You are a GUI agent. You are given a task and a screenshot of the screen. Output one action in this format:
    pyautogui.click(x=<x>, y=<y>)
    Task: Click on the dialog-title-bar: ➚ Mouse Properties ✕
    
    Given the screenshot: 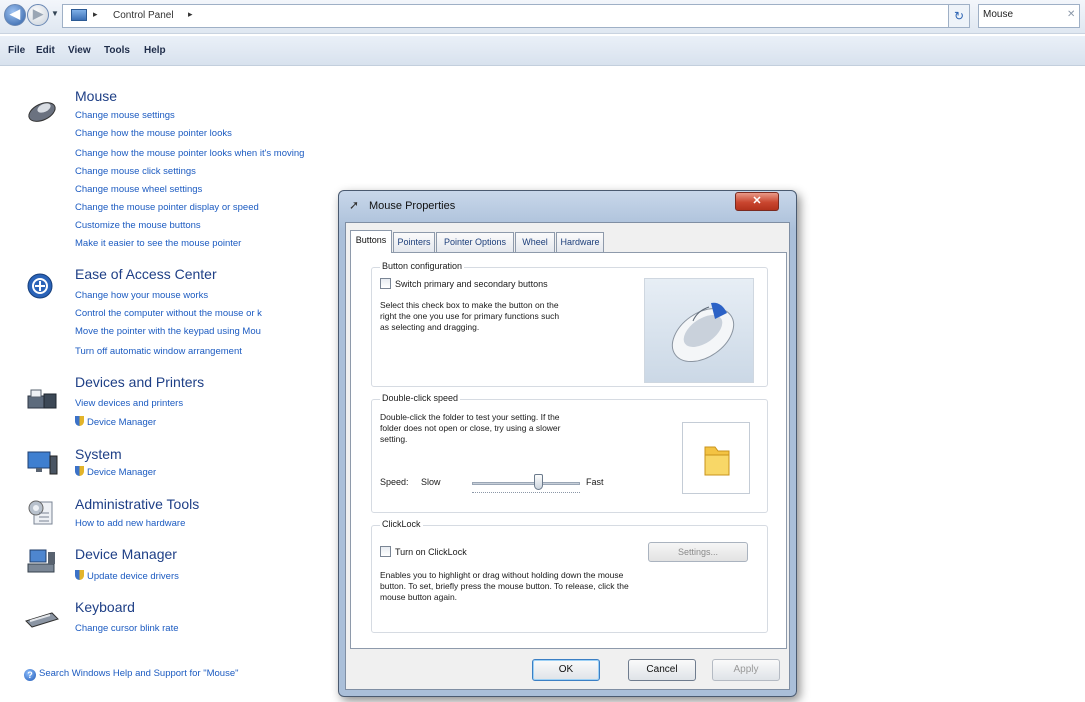 What is the action you would take?
    pyautogui.click(x=567, y=206)
    